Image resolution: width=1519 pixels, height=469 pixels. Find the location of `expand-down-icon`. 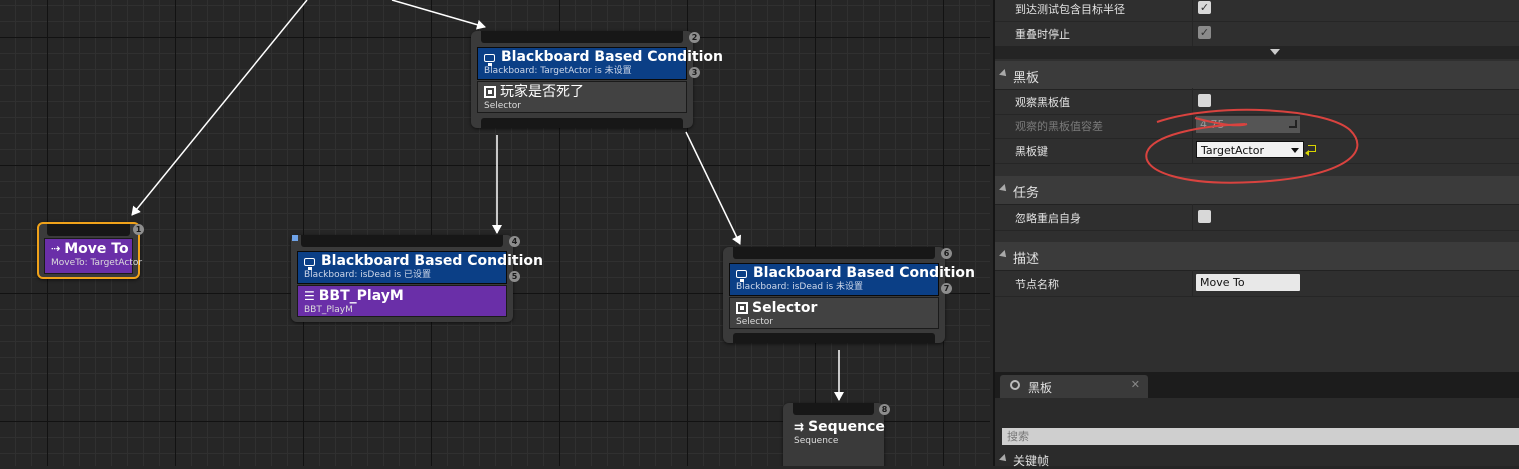

expand-down-icon is located at coordinates (1275, 52).